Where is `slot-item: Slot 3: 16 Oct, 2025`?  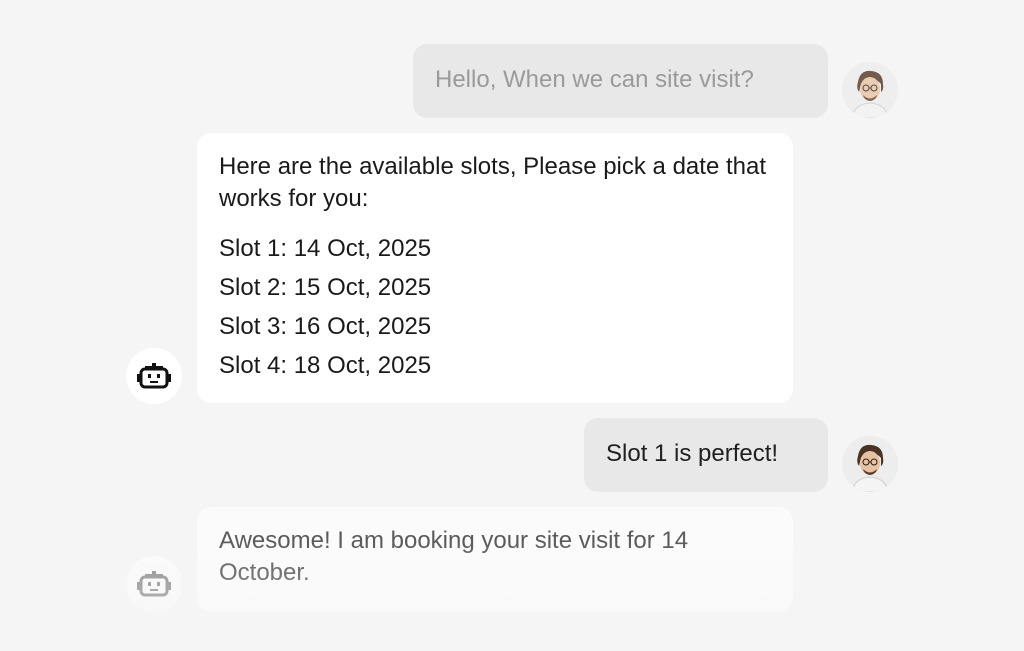 slot-item: Slot 3: 16 Oct, 2025 is located at coordinates (495, 326).